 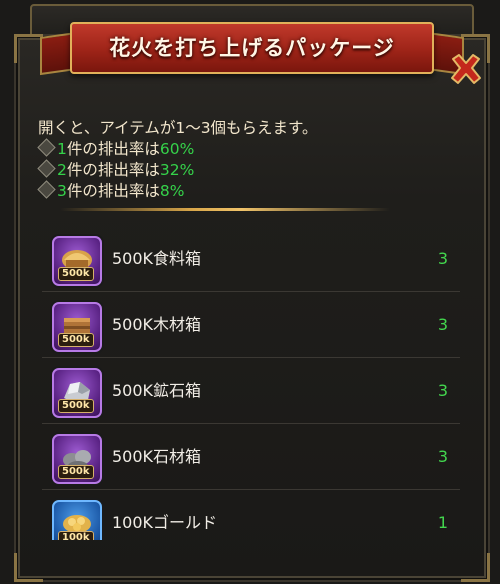 I want to click on drop-rate-value: 8%, so click(x=172, y=191).